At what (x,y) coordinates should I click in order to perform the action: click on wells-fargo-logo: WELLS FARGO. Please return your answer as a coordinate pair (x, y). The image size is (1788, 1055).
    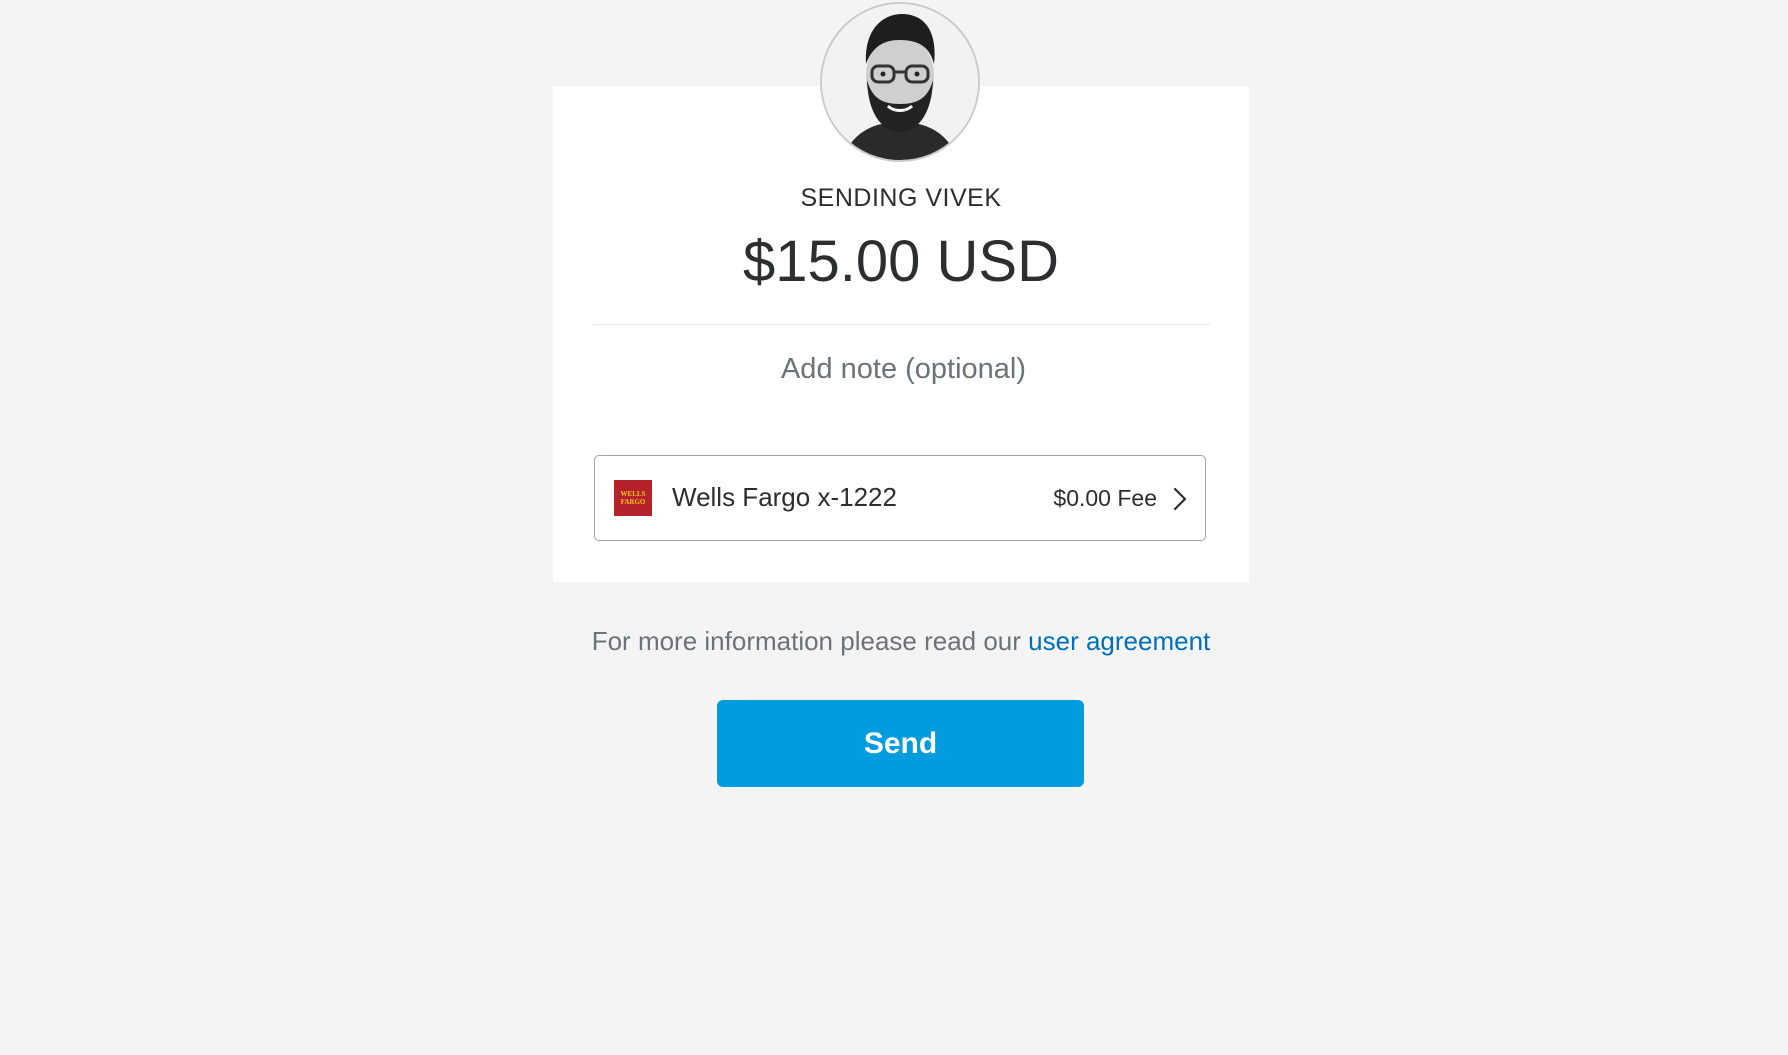
    Looking at the image, I should click on (633, 498).